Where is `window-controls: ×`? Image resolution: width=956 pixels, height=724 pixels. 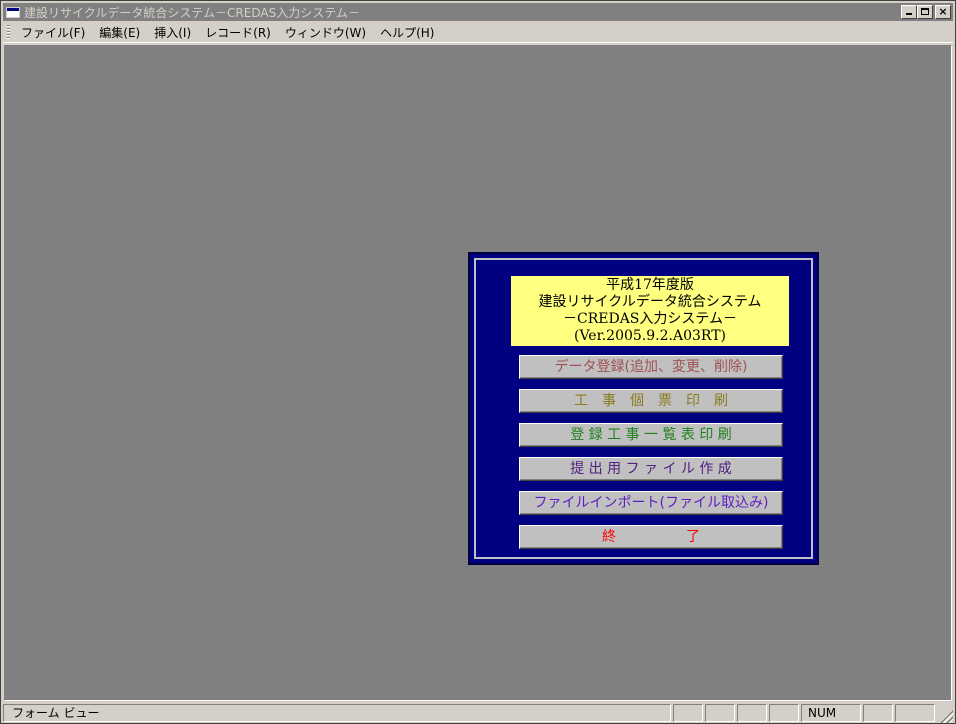 window-controls: × is located at coordinates (926, 12).